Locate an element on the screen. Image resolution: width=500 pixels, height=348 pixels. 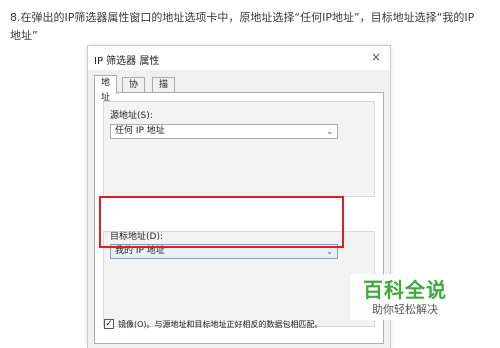
tab-address: 地址 is located at coordinates (106, 89).